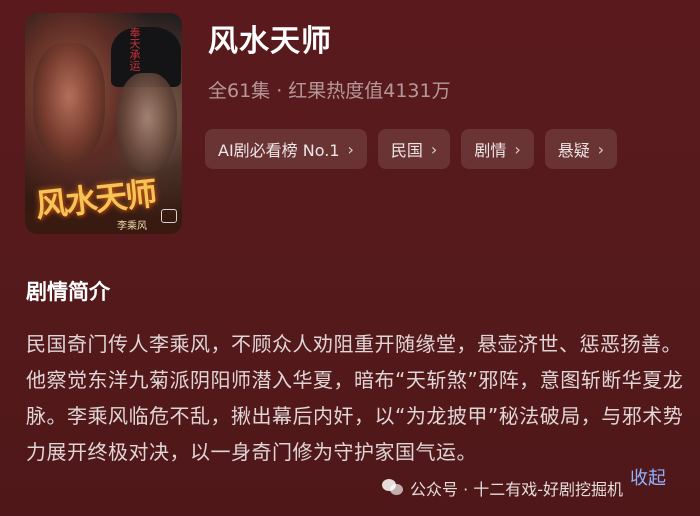  I want to click on tag-label: 悬疑, so click(573, 150).